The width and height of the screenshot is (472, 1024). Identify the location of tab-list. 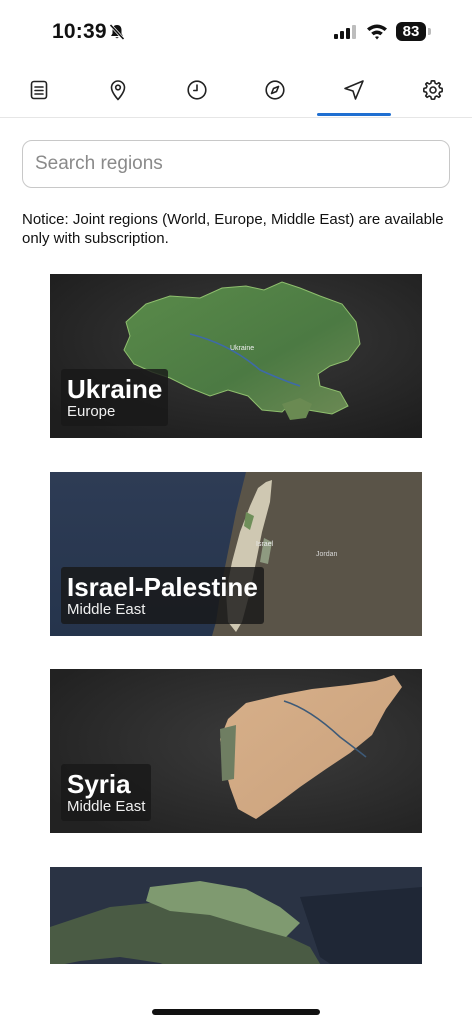
(39, 90).